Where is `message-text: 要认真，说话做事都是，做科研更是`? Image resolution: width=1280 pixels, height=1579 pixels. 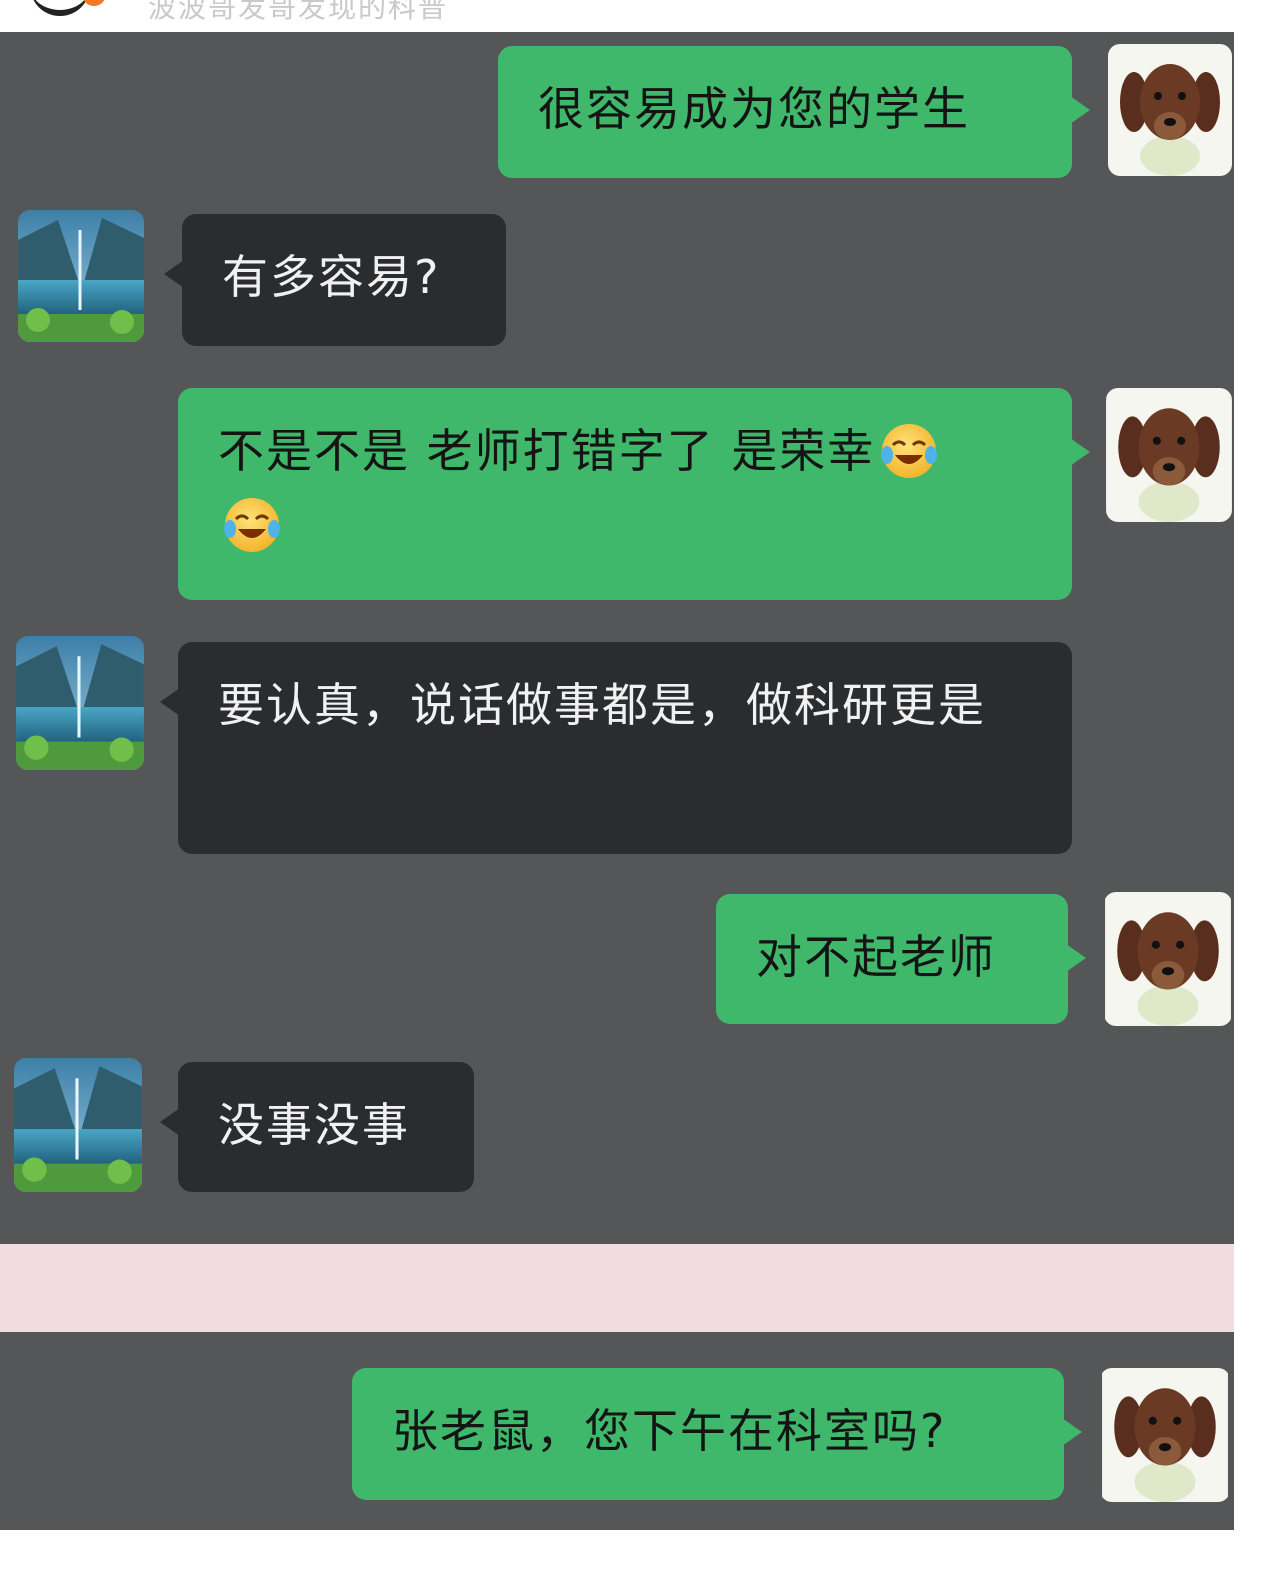
message-text: 要认真，说话做事都是，做科研更是 is located at coordinates (602, 705).